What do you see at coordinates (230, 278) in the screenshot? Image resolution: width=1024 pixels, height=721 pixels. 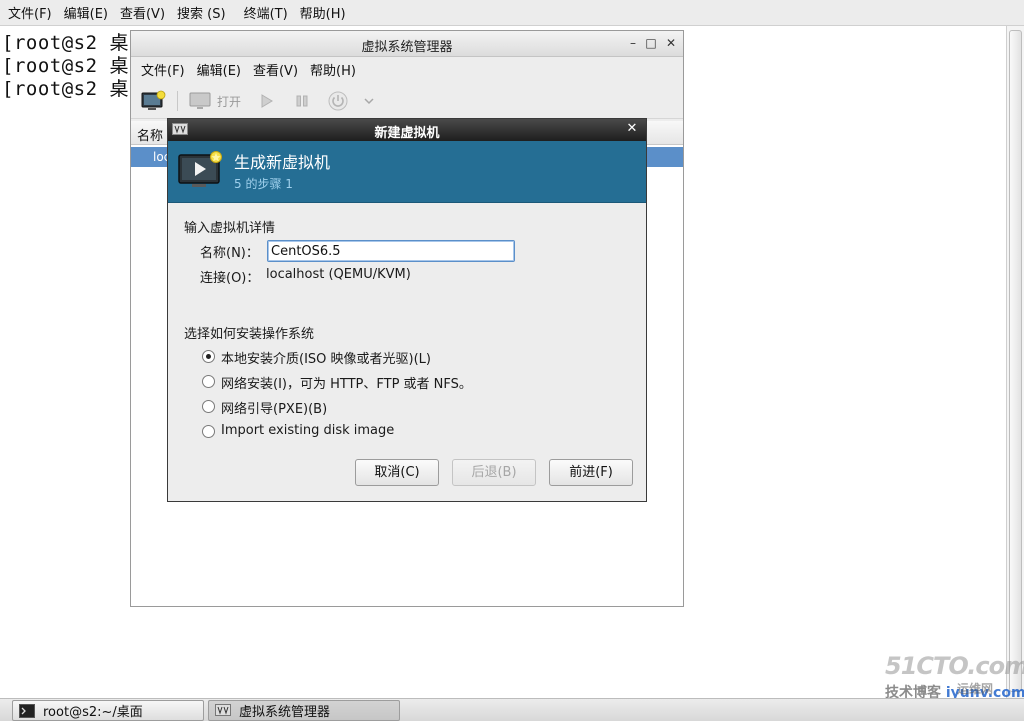 I see `connection-label: 连接(O)：` at bounding box center [230, 278].